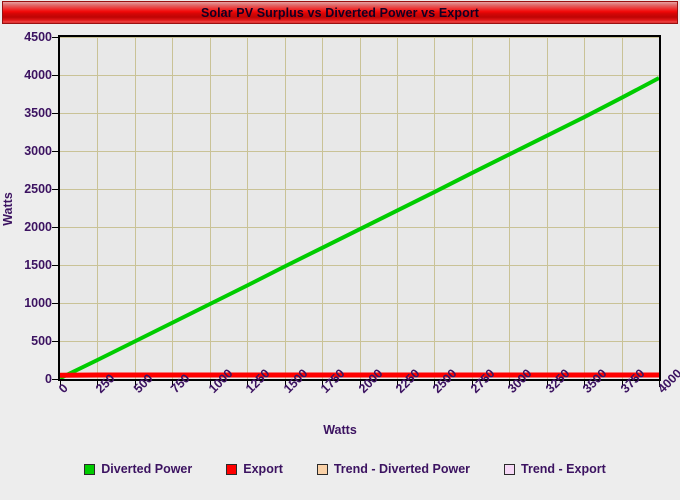 The width and height of the screenshot is (680, 500). I want to click on legend-item-diverted-power: Diverted Power, so click(138, 469).